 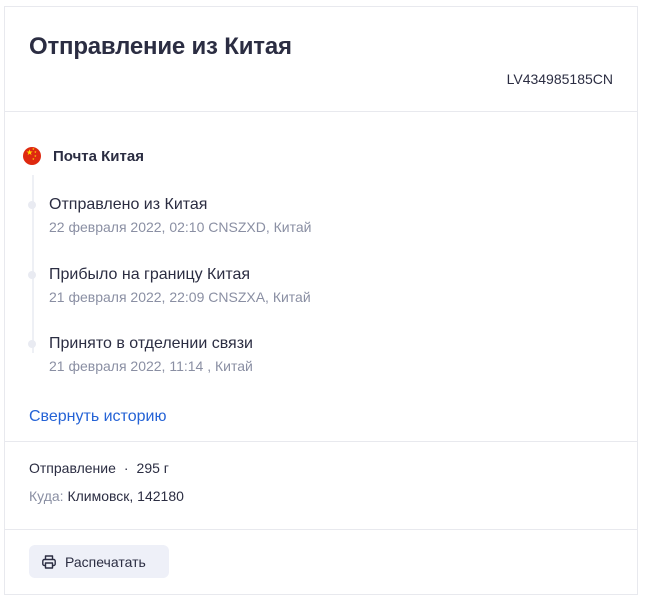 I want to click on carrier-name: Почта Китая, so click(x=98, y=156).